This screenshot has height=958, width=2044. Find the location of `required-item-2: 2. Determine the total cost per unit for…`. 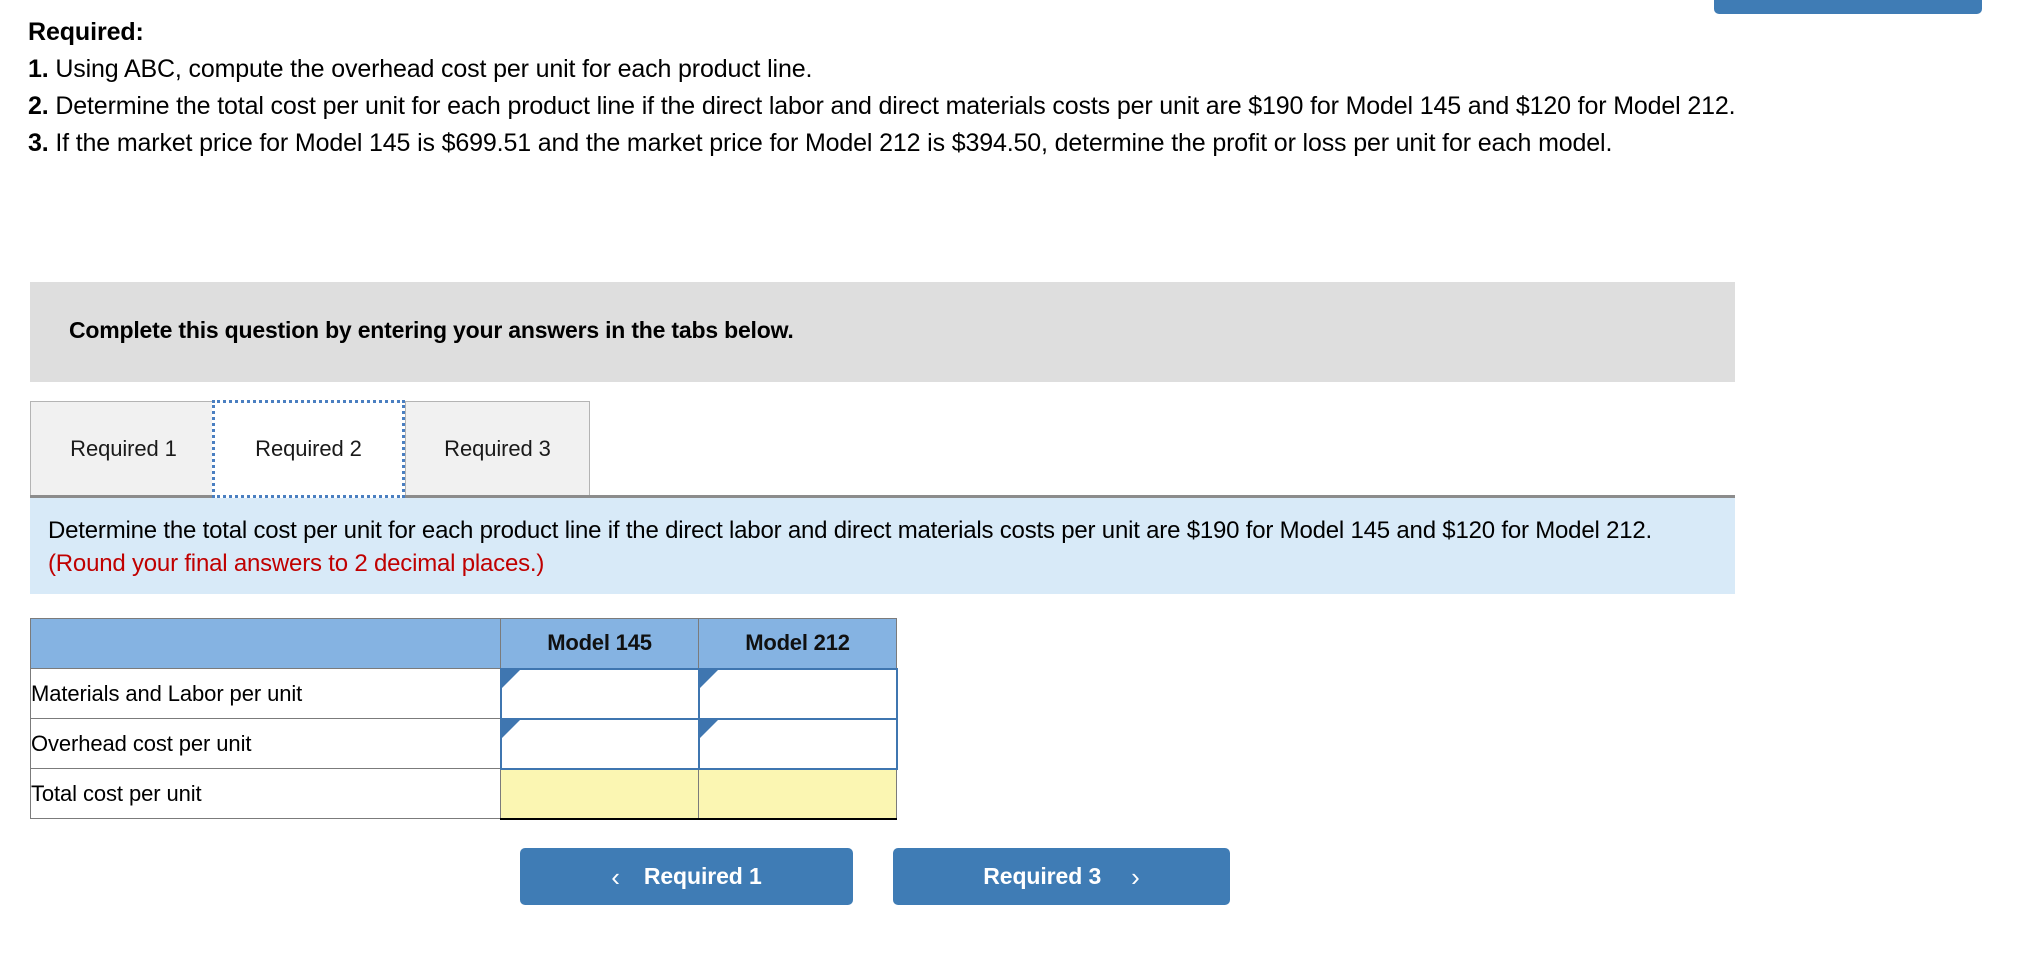

required-item-2: 2. Determine the total cost per unit for… is located at coordinates (978, 106).